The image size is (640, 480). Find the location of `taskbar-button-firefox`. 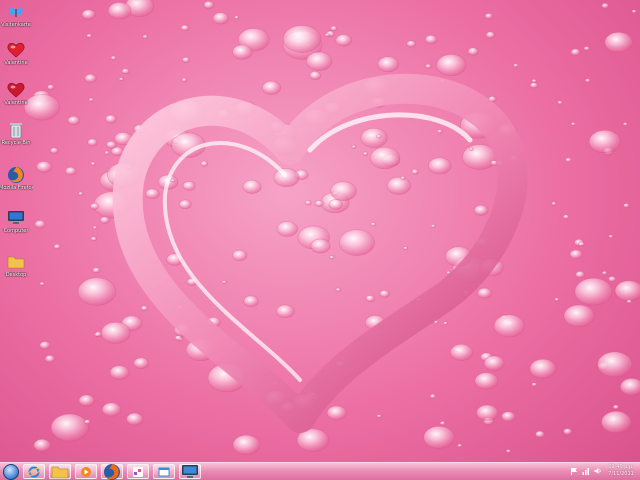

taskbar-button-firefox is located at coordinates (112, 471).